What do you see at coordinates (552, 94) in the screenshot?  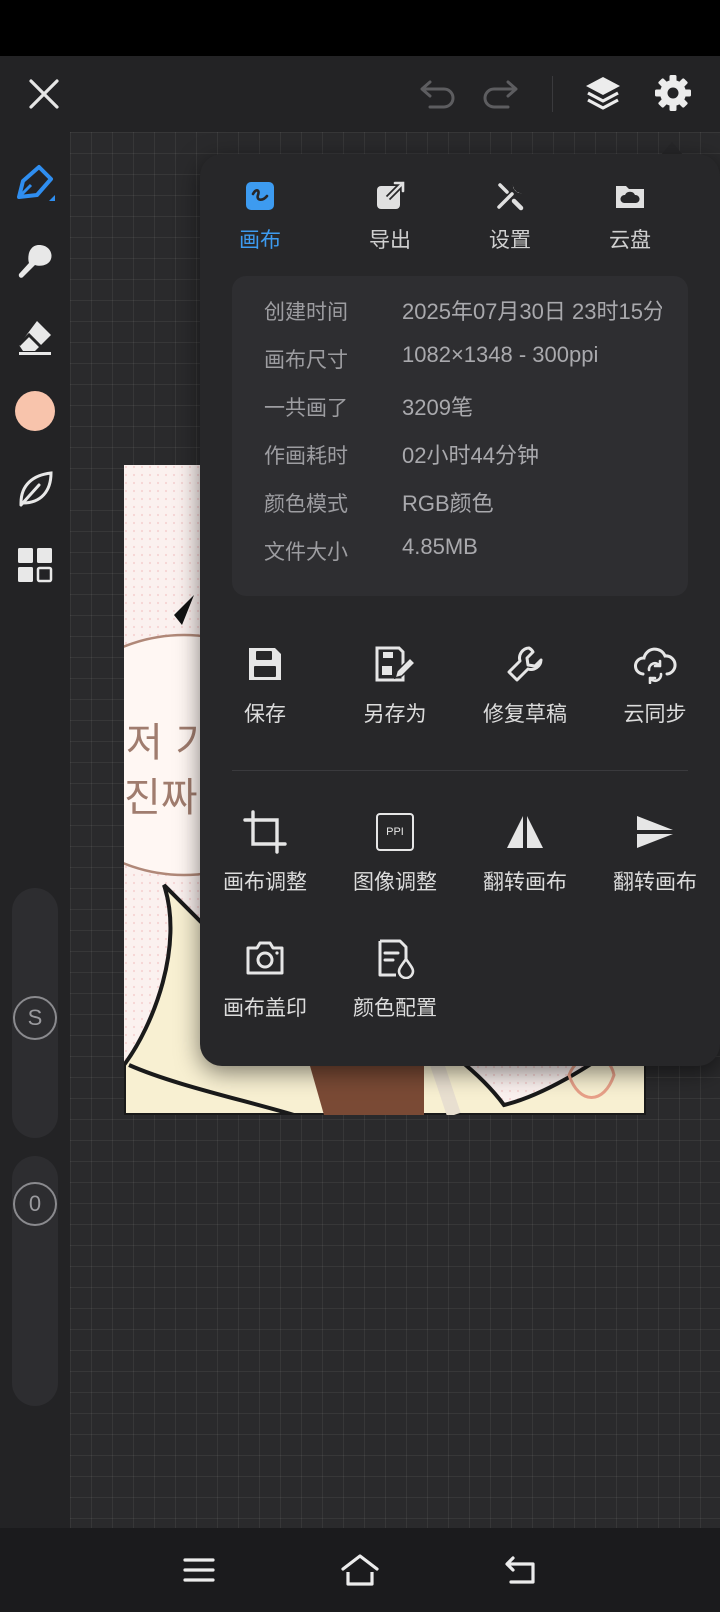 I see `toolbar-divider` at bounding box center [552, 94].